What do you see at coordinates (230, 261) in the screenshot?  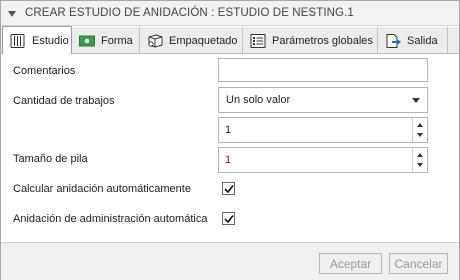 I see `dialog-footer: Aceptar Cancelar` at bounding box center [230, 261].